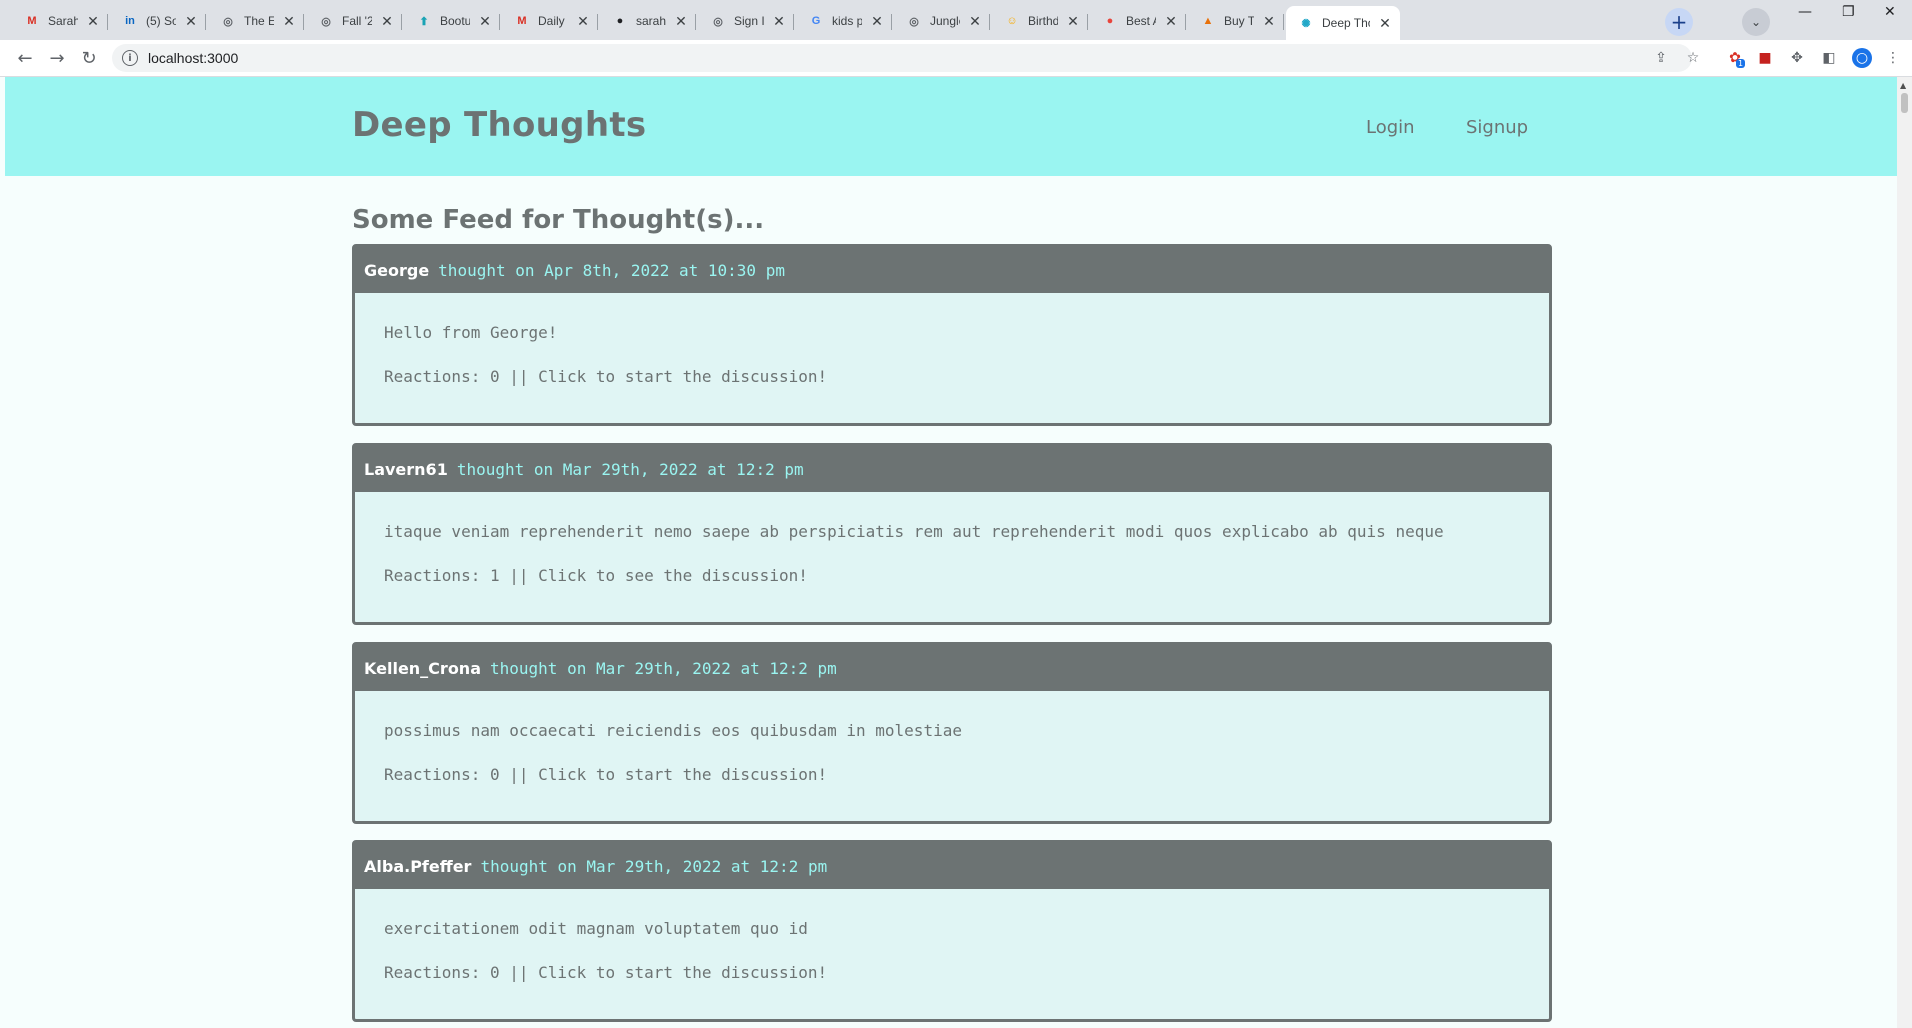 This screenshot has width=1912, height=1028. Describe the element at coordinates (422, 668) in the screenshot. I see `thought-username: Kellen_Crona` at that location.